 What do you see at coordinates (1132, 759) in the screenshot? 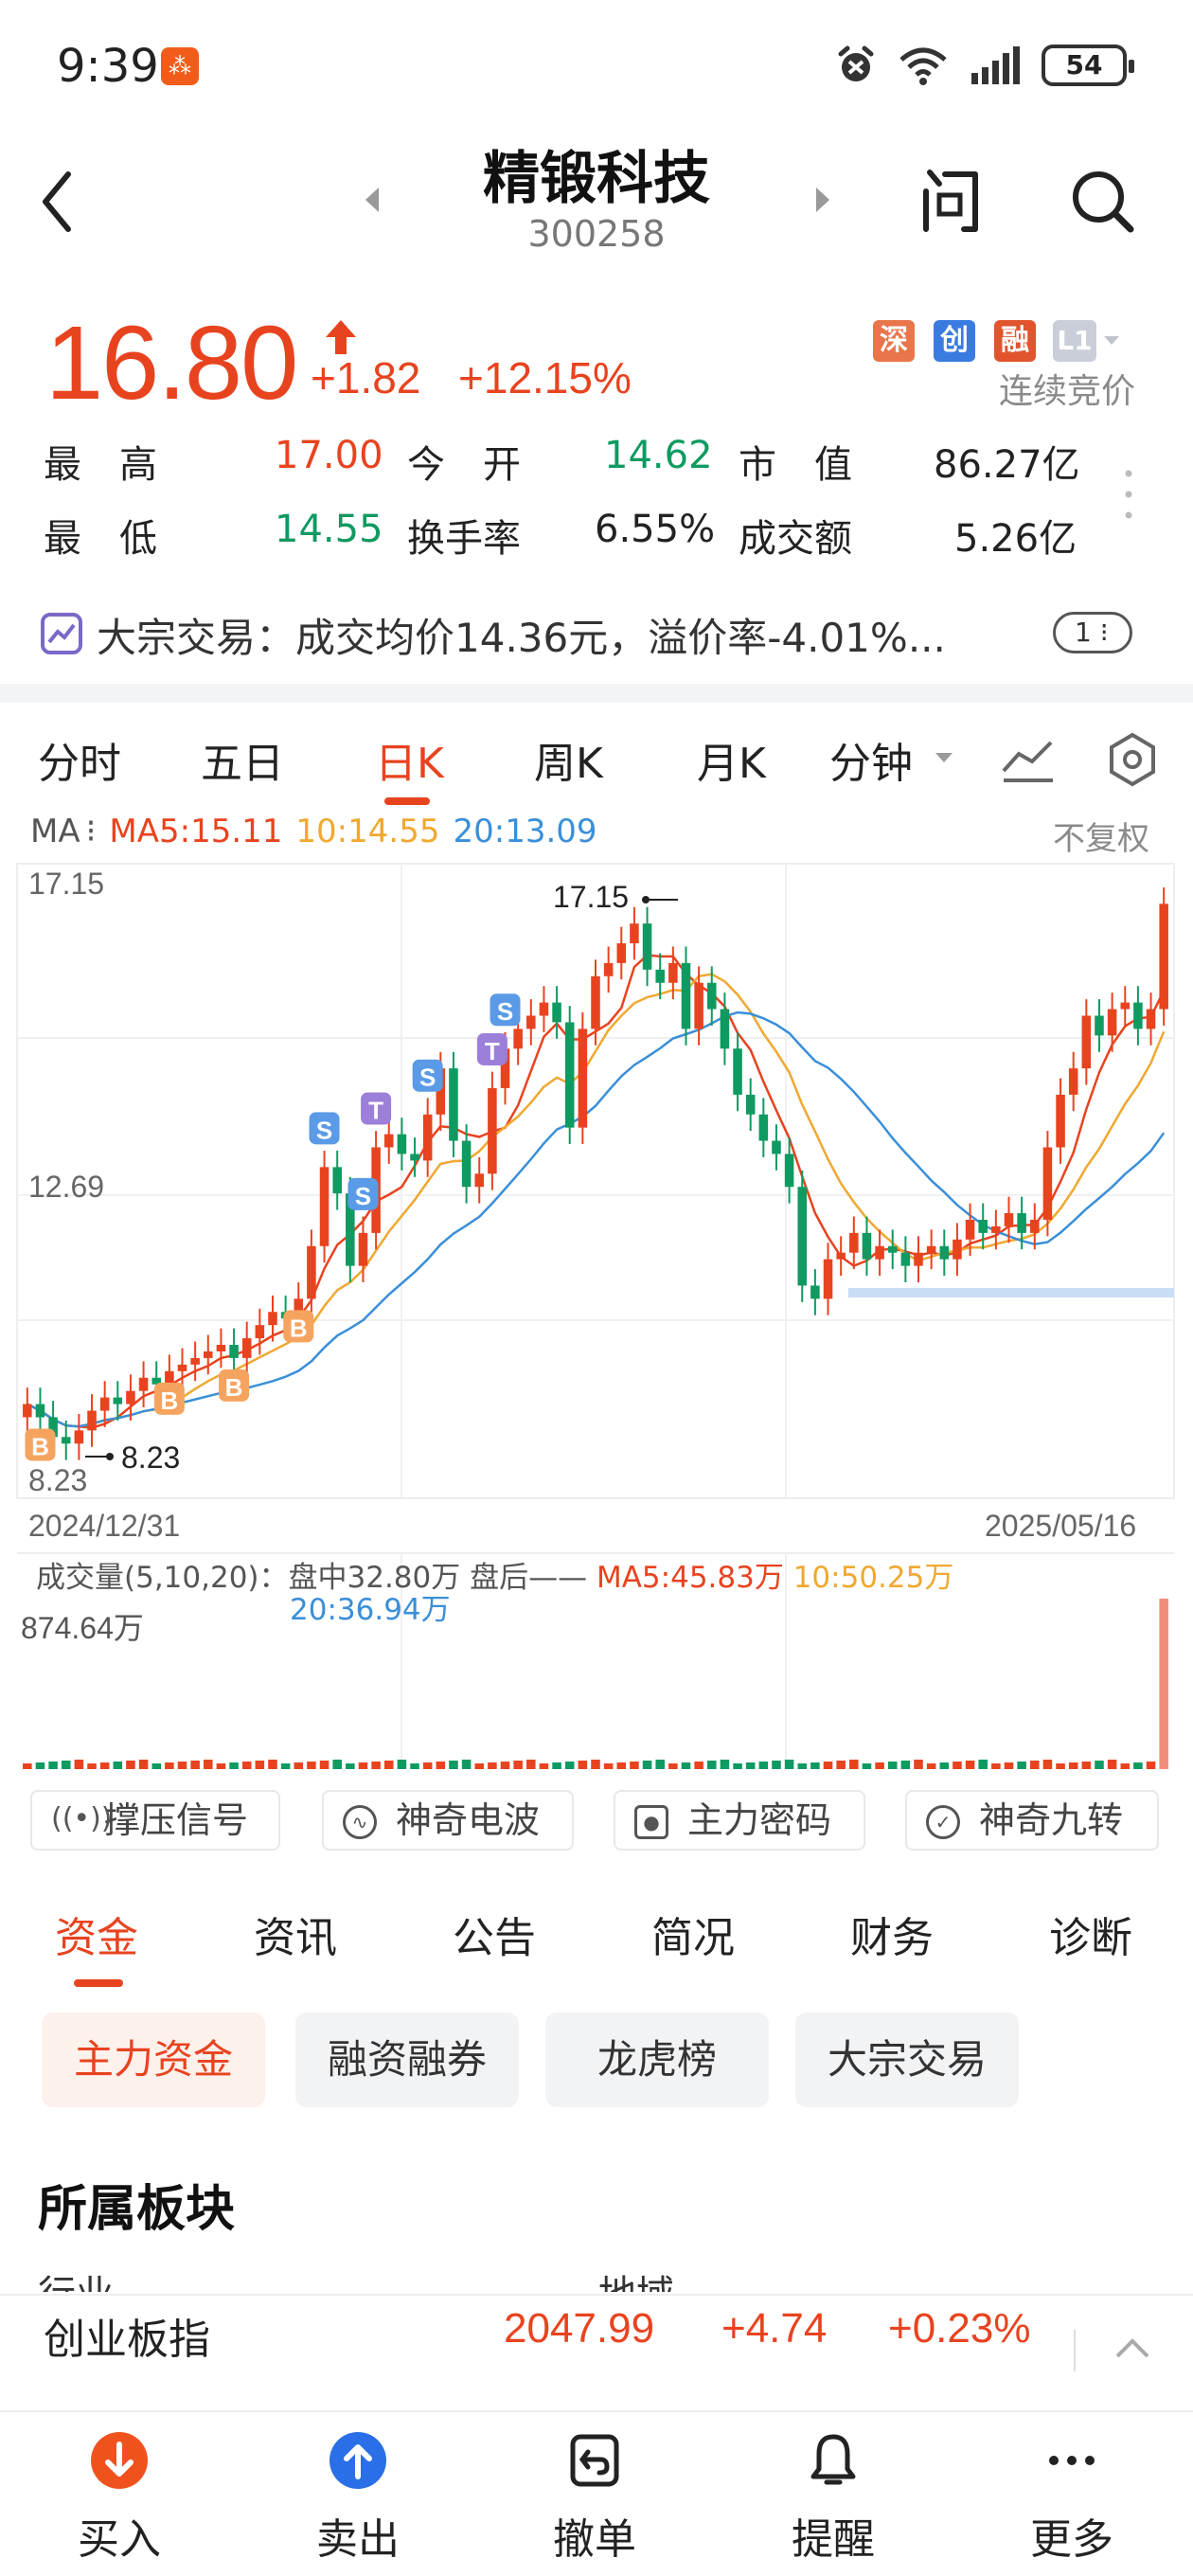
I see `settings-hex-icon` at bounding box center [1132, 759].